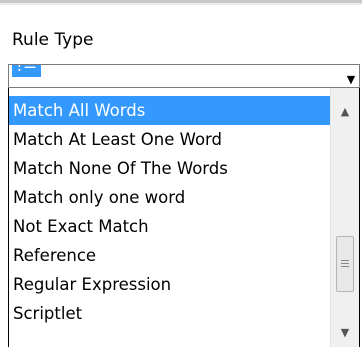  I want to click on list-item: Match At Least One Word, so click(169, 139).